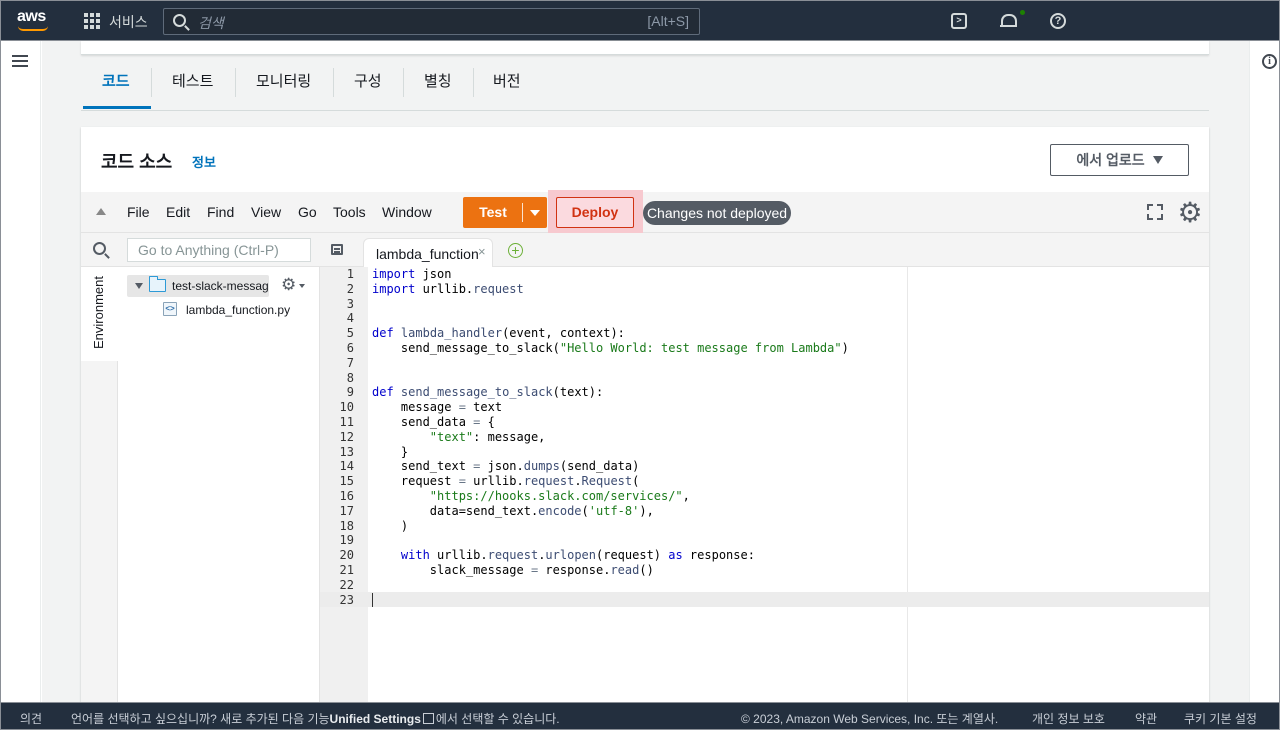  I want to click on line-number: 4, so click(350, 318).